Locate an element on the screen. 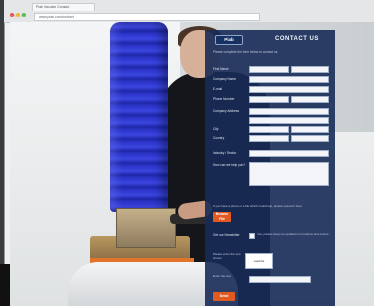 This screenshot has width=374, height=306. phone-input is located at coordinates (269, 99).